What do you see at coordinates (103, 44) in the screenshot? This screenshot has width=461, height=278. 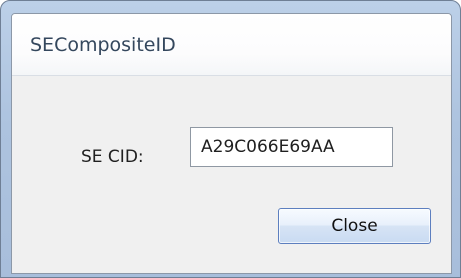 I see `window-title: SECompositeID` at bounding box center [103, 44].